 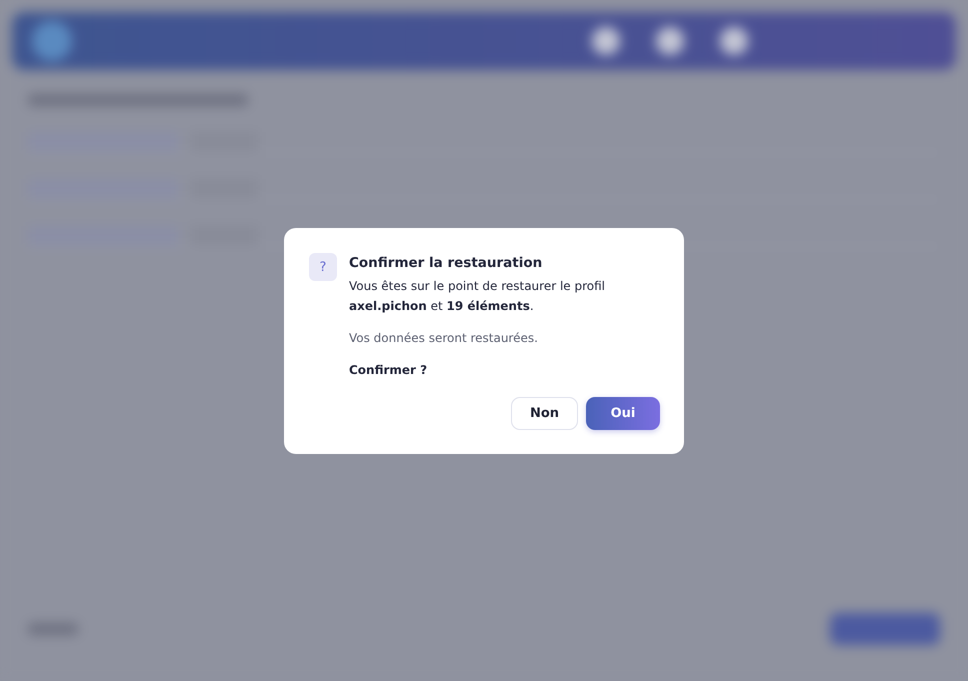 I want to click on confirm-button: Oui, so click(x=623, y=413).